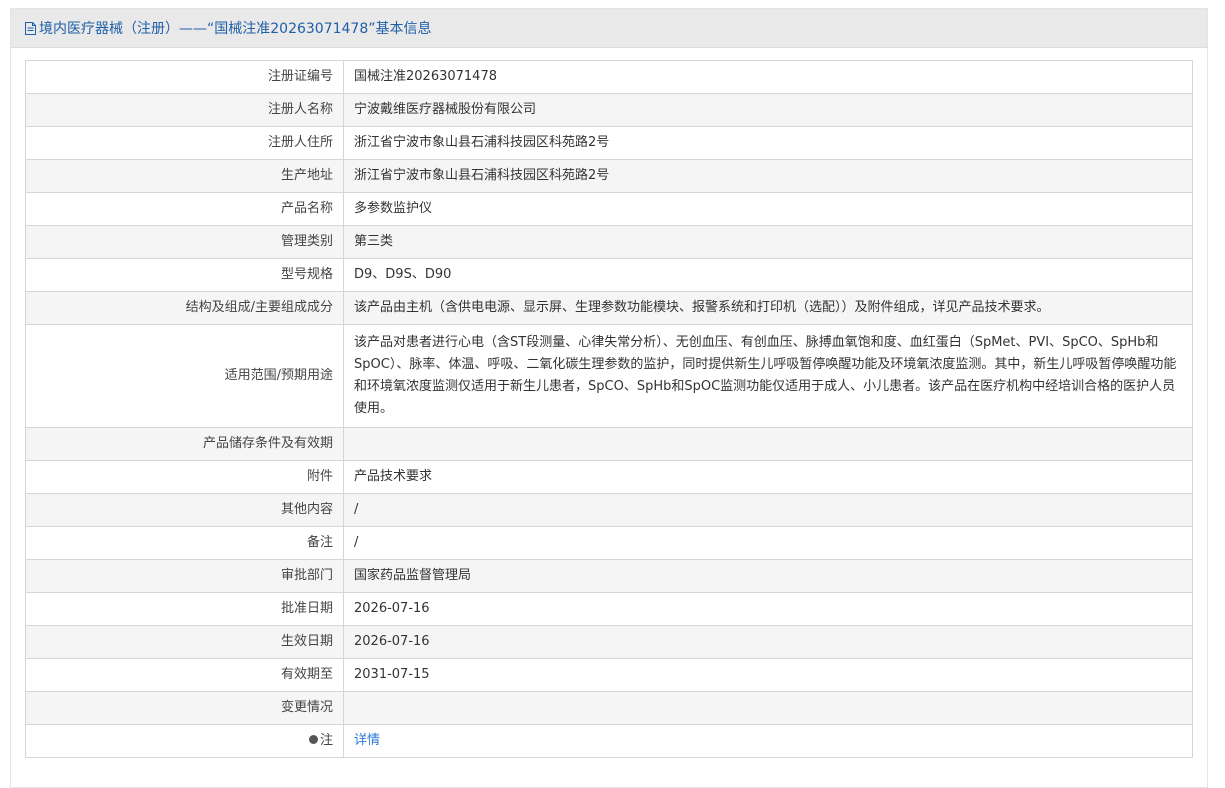  I want to click on table-row: 注册人名称 宁波戴维医疗器械股份有限公司, so click(609, 110).